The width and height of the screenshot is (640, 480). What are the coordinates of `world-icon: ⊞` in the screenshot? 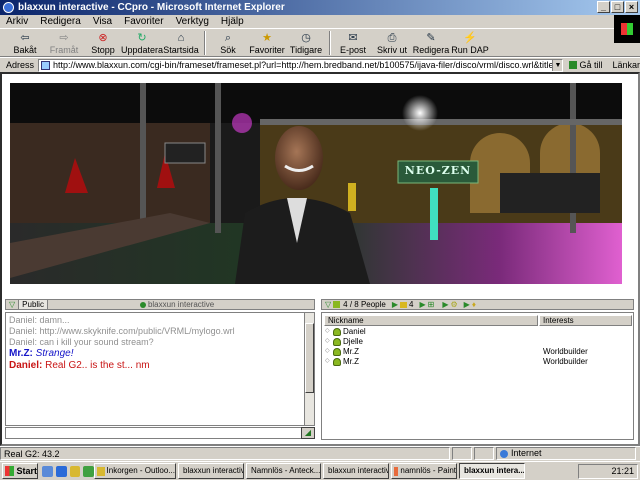 It's located at (431, 304).